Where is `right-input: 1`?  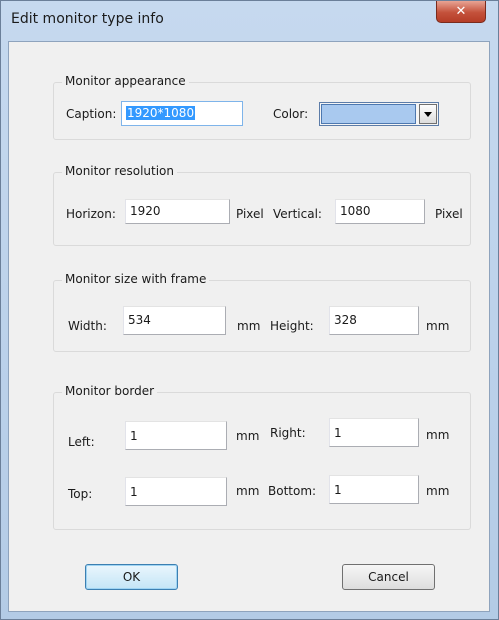 right-input: 1 is located at coordinates (374, 432).